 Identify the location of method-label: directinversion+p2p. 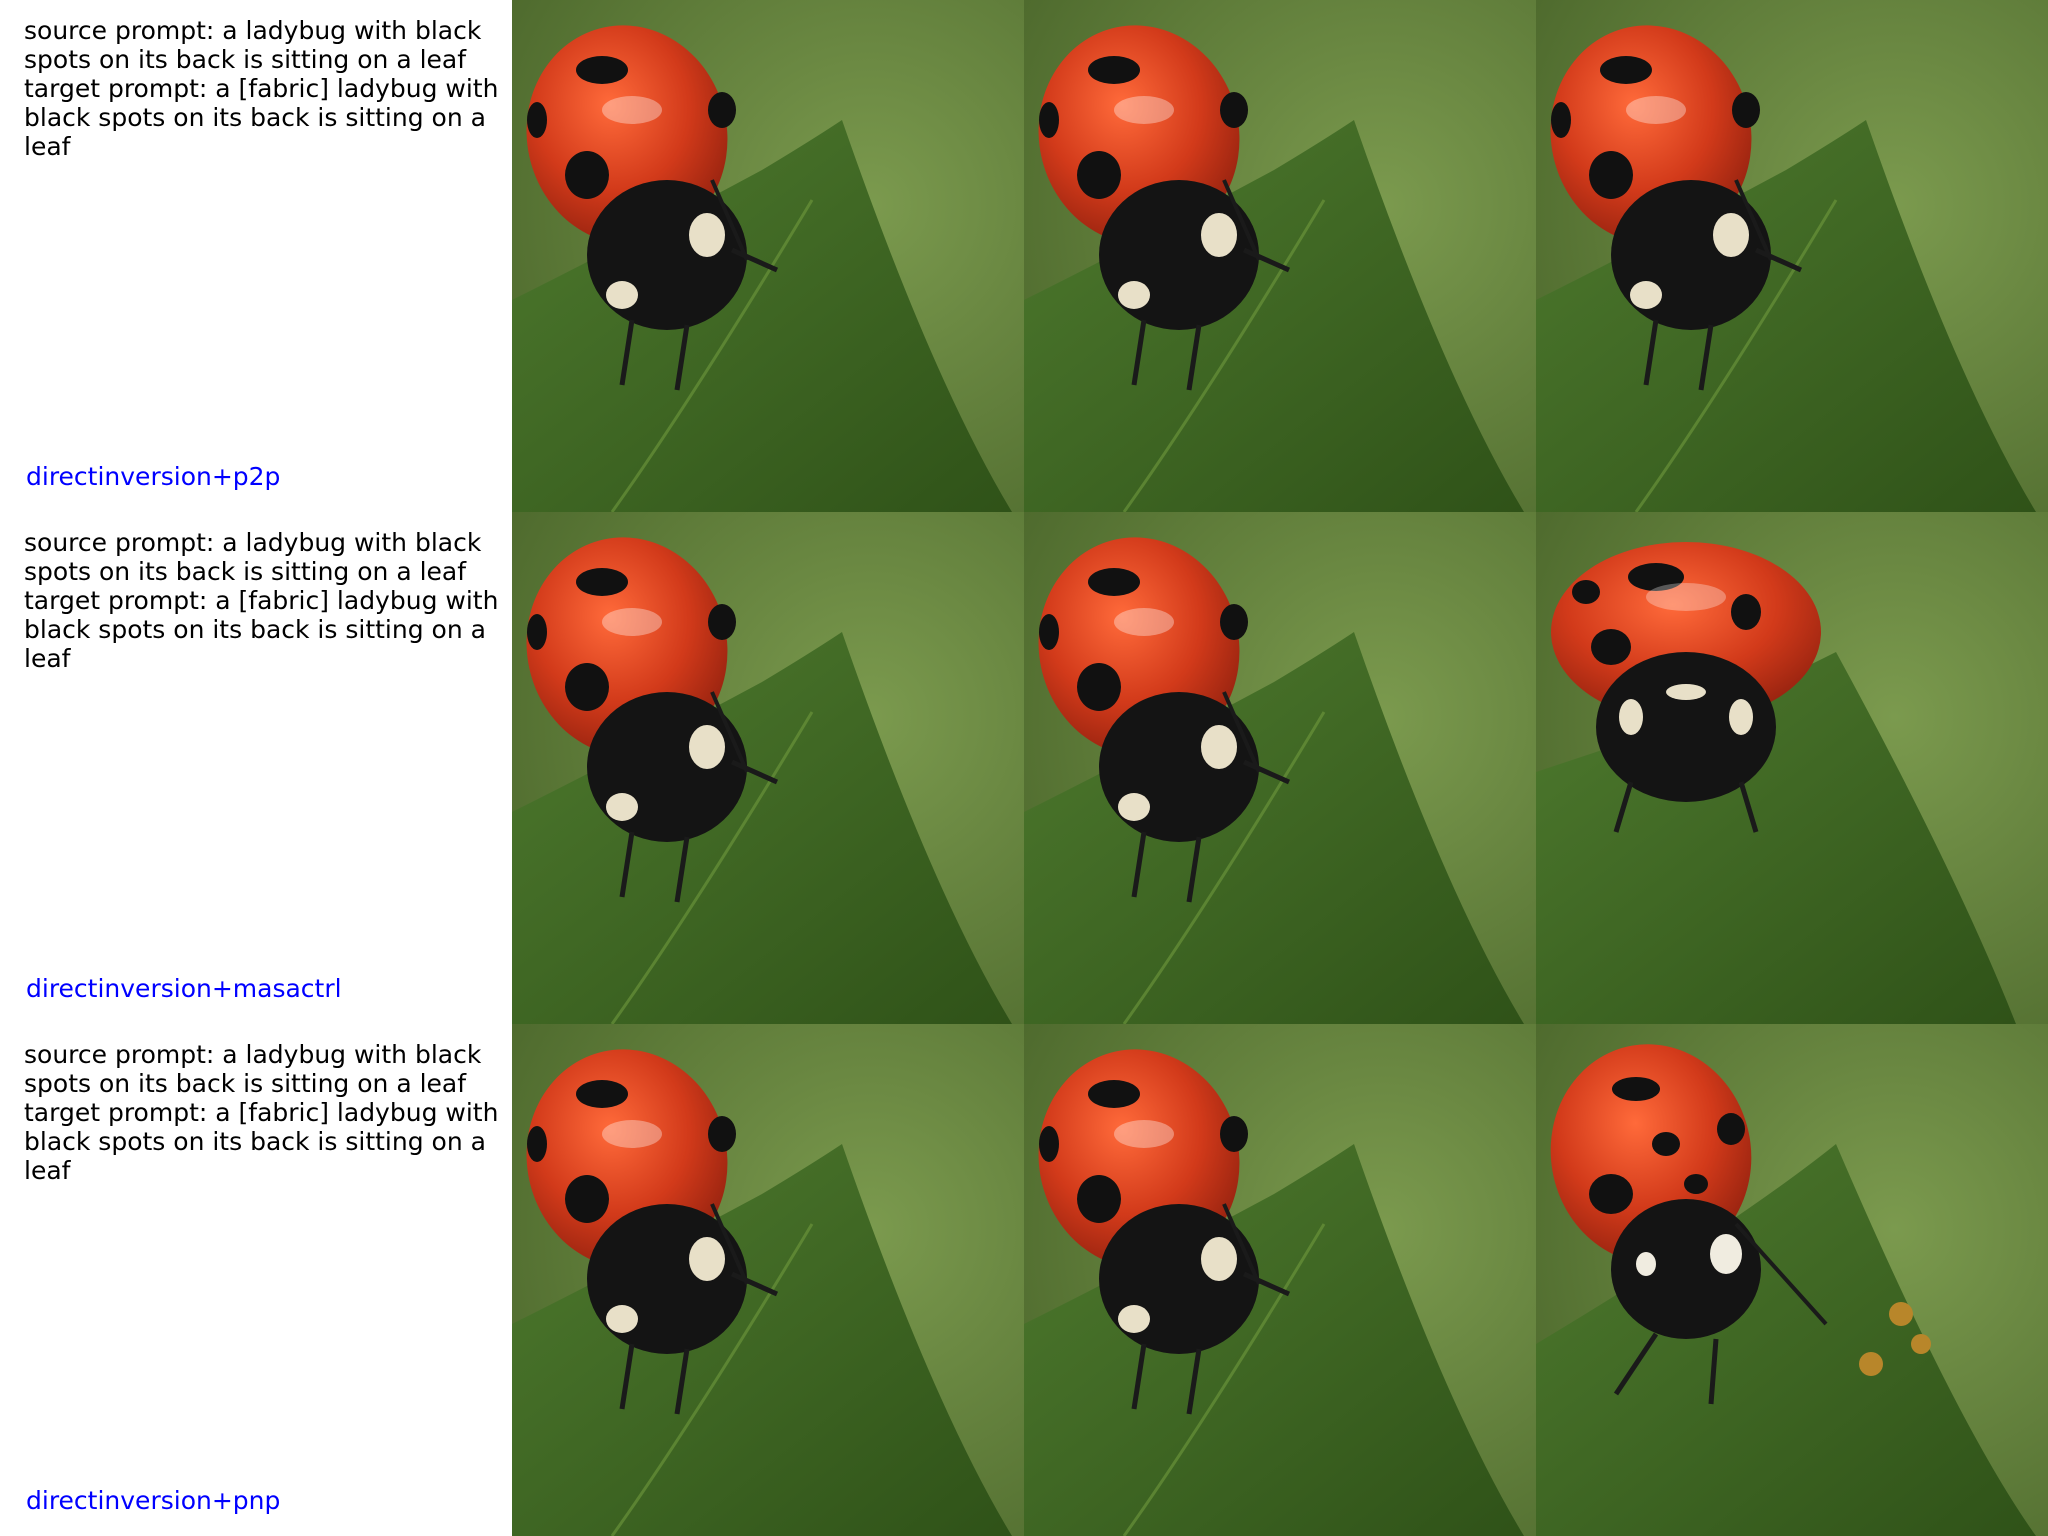
(153, 476).